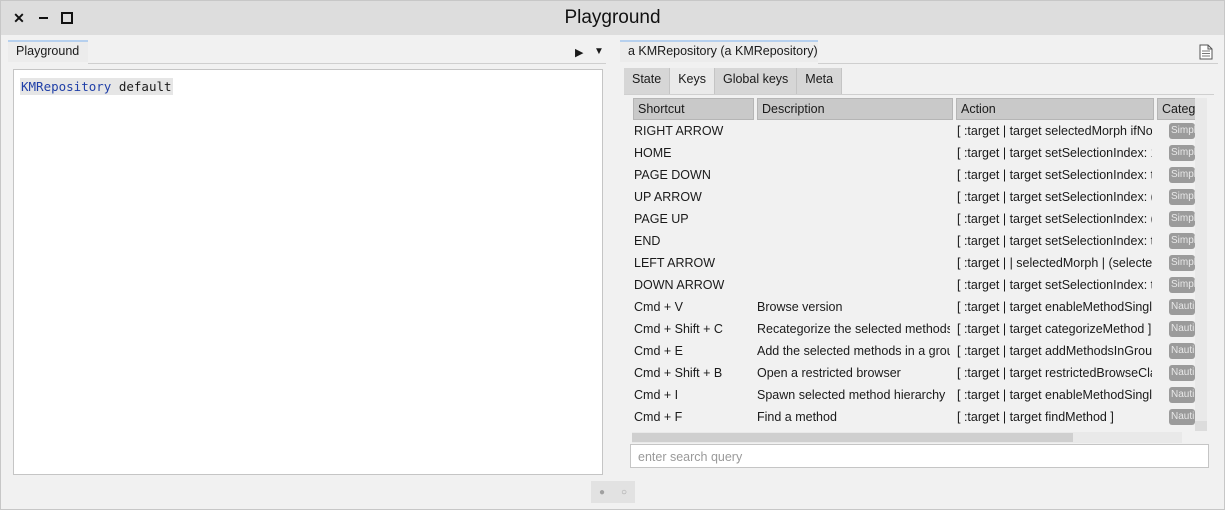 The image size is (1225, 510). What do you see at coordinates (797, 417) in the screenshot?
I see `cell-description: Find a method` at bounding box center [797, 417].